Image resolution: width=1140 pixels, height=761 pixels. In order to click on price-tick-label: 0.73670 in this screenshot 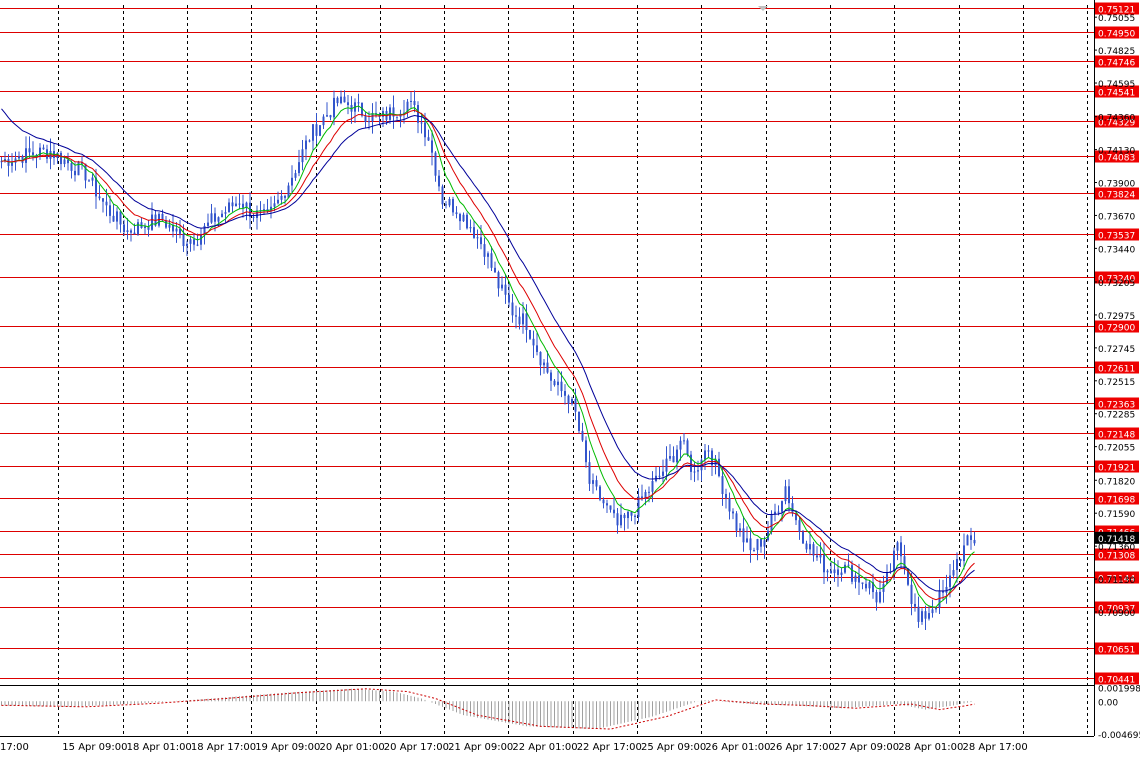, I will do `click(1116, 217)`.